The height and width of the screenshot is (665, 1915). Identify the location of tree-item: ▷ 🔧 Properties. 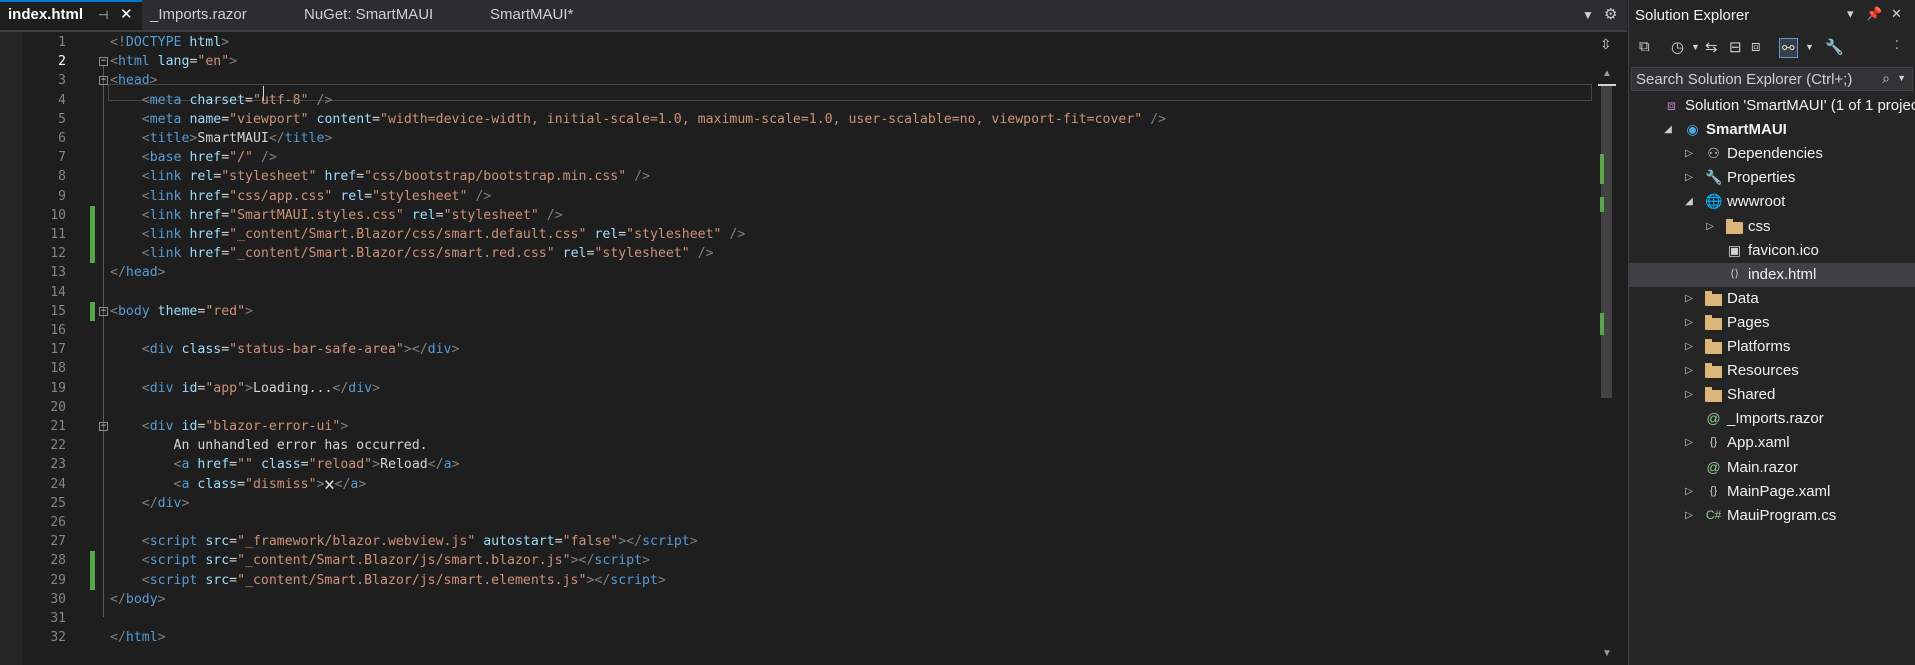
(1772, 178).